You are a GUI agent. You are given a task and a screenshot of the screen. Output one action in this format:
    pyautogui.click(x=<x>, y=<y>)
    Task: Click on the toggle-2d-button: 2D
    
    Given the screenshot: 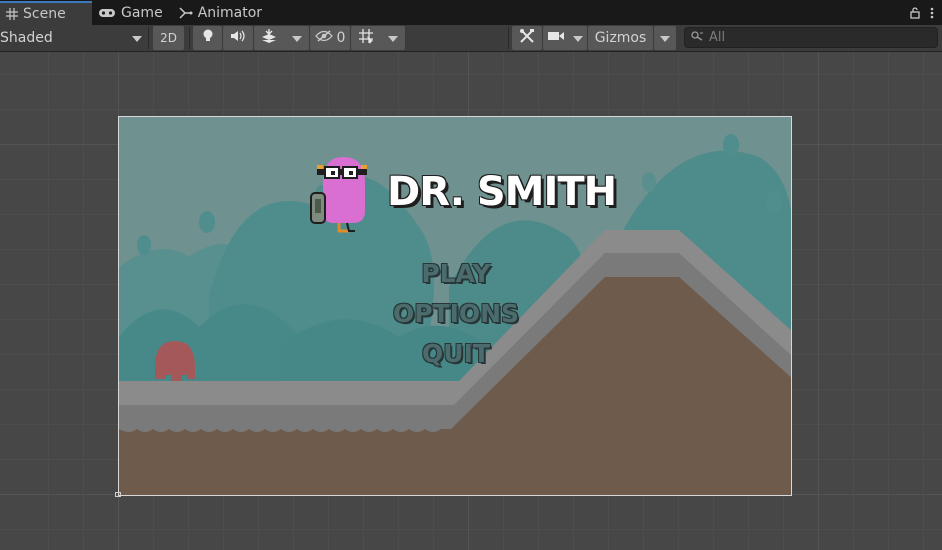 What is the action you would take?
    pyautogui.click(x=168, y=38)
    